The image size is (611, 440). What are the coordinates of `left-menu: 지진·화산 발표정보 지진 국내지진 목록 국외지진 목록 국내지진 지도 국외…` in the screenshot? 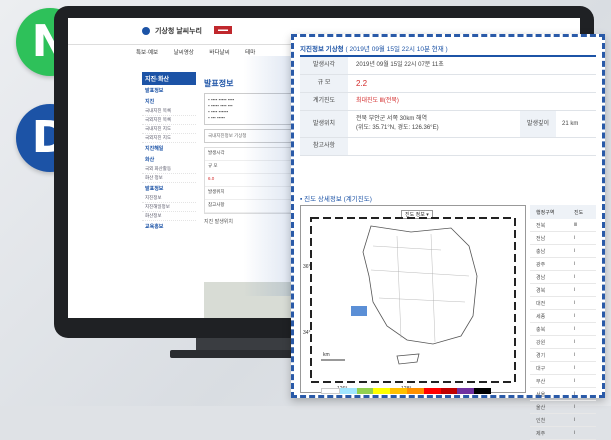 It's located at (169, 152).